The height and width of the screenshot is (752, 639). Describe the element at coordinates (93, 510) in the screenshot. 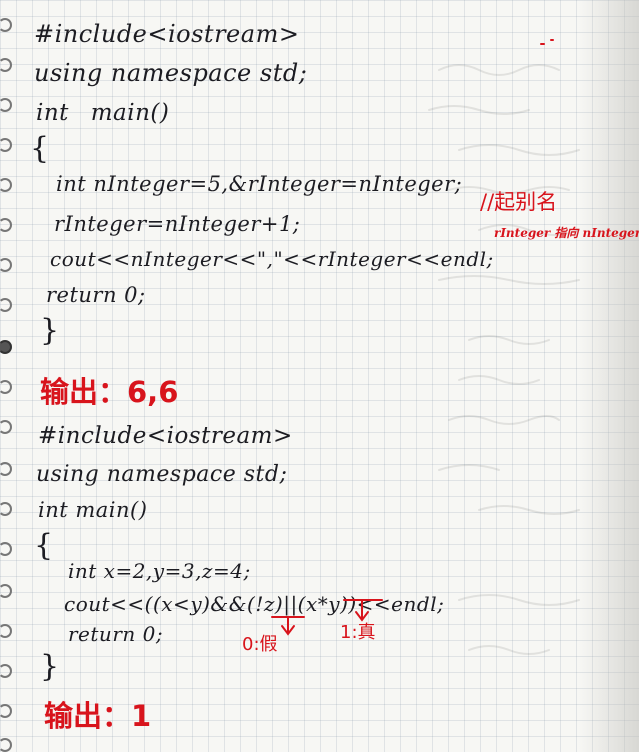

I see `p2-main-signature: int main()` at that location.